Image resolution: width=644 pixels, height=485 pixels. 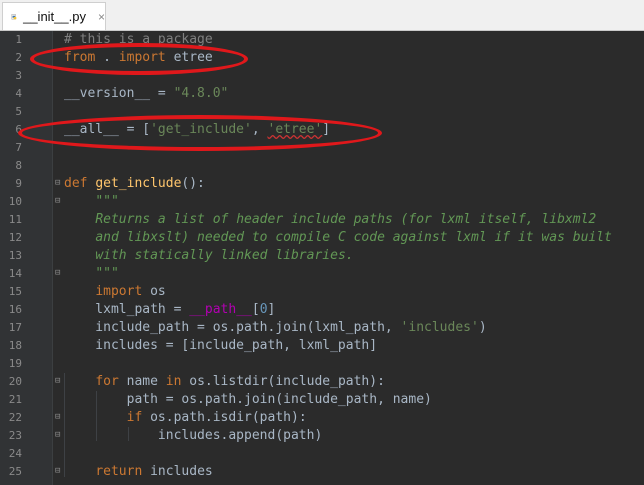 I want to click on code-line: 13 with statically linked libraries., so click(x=322, y=256).